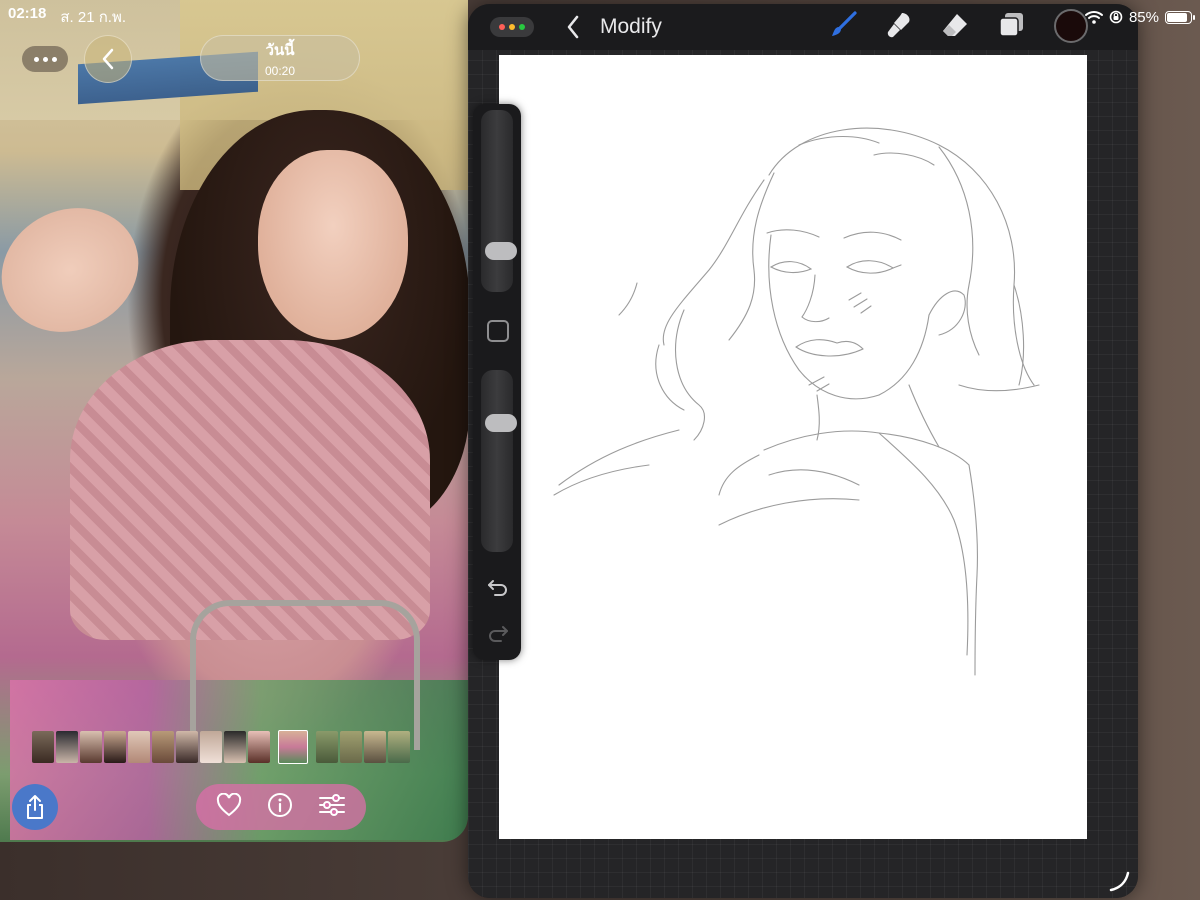 The image size is (1200, 900). I want to click on favorite-button, so click(229, 807).